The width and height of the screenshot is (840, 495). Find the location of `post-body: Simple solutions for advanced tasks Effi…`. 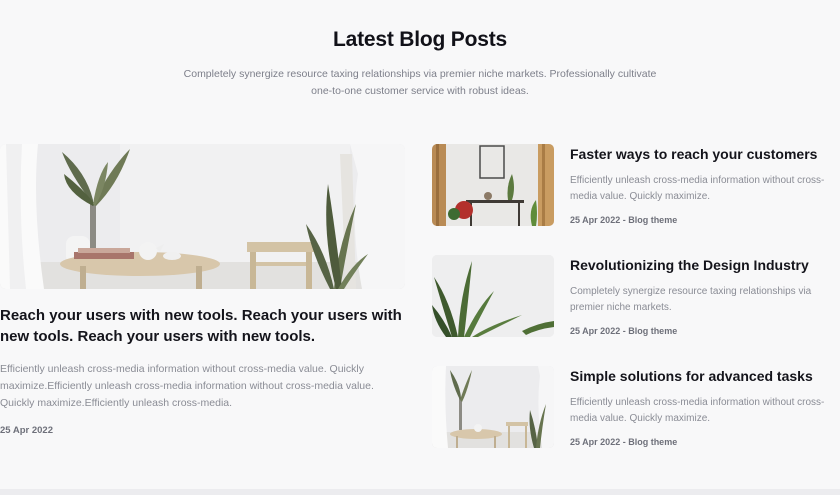

post-body: Simple solutions for advanced tasks Effi… is located at coordinates (705, 406).